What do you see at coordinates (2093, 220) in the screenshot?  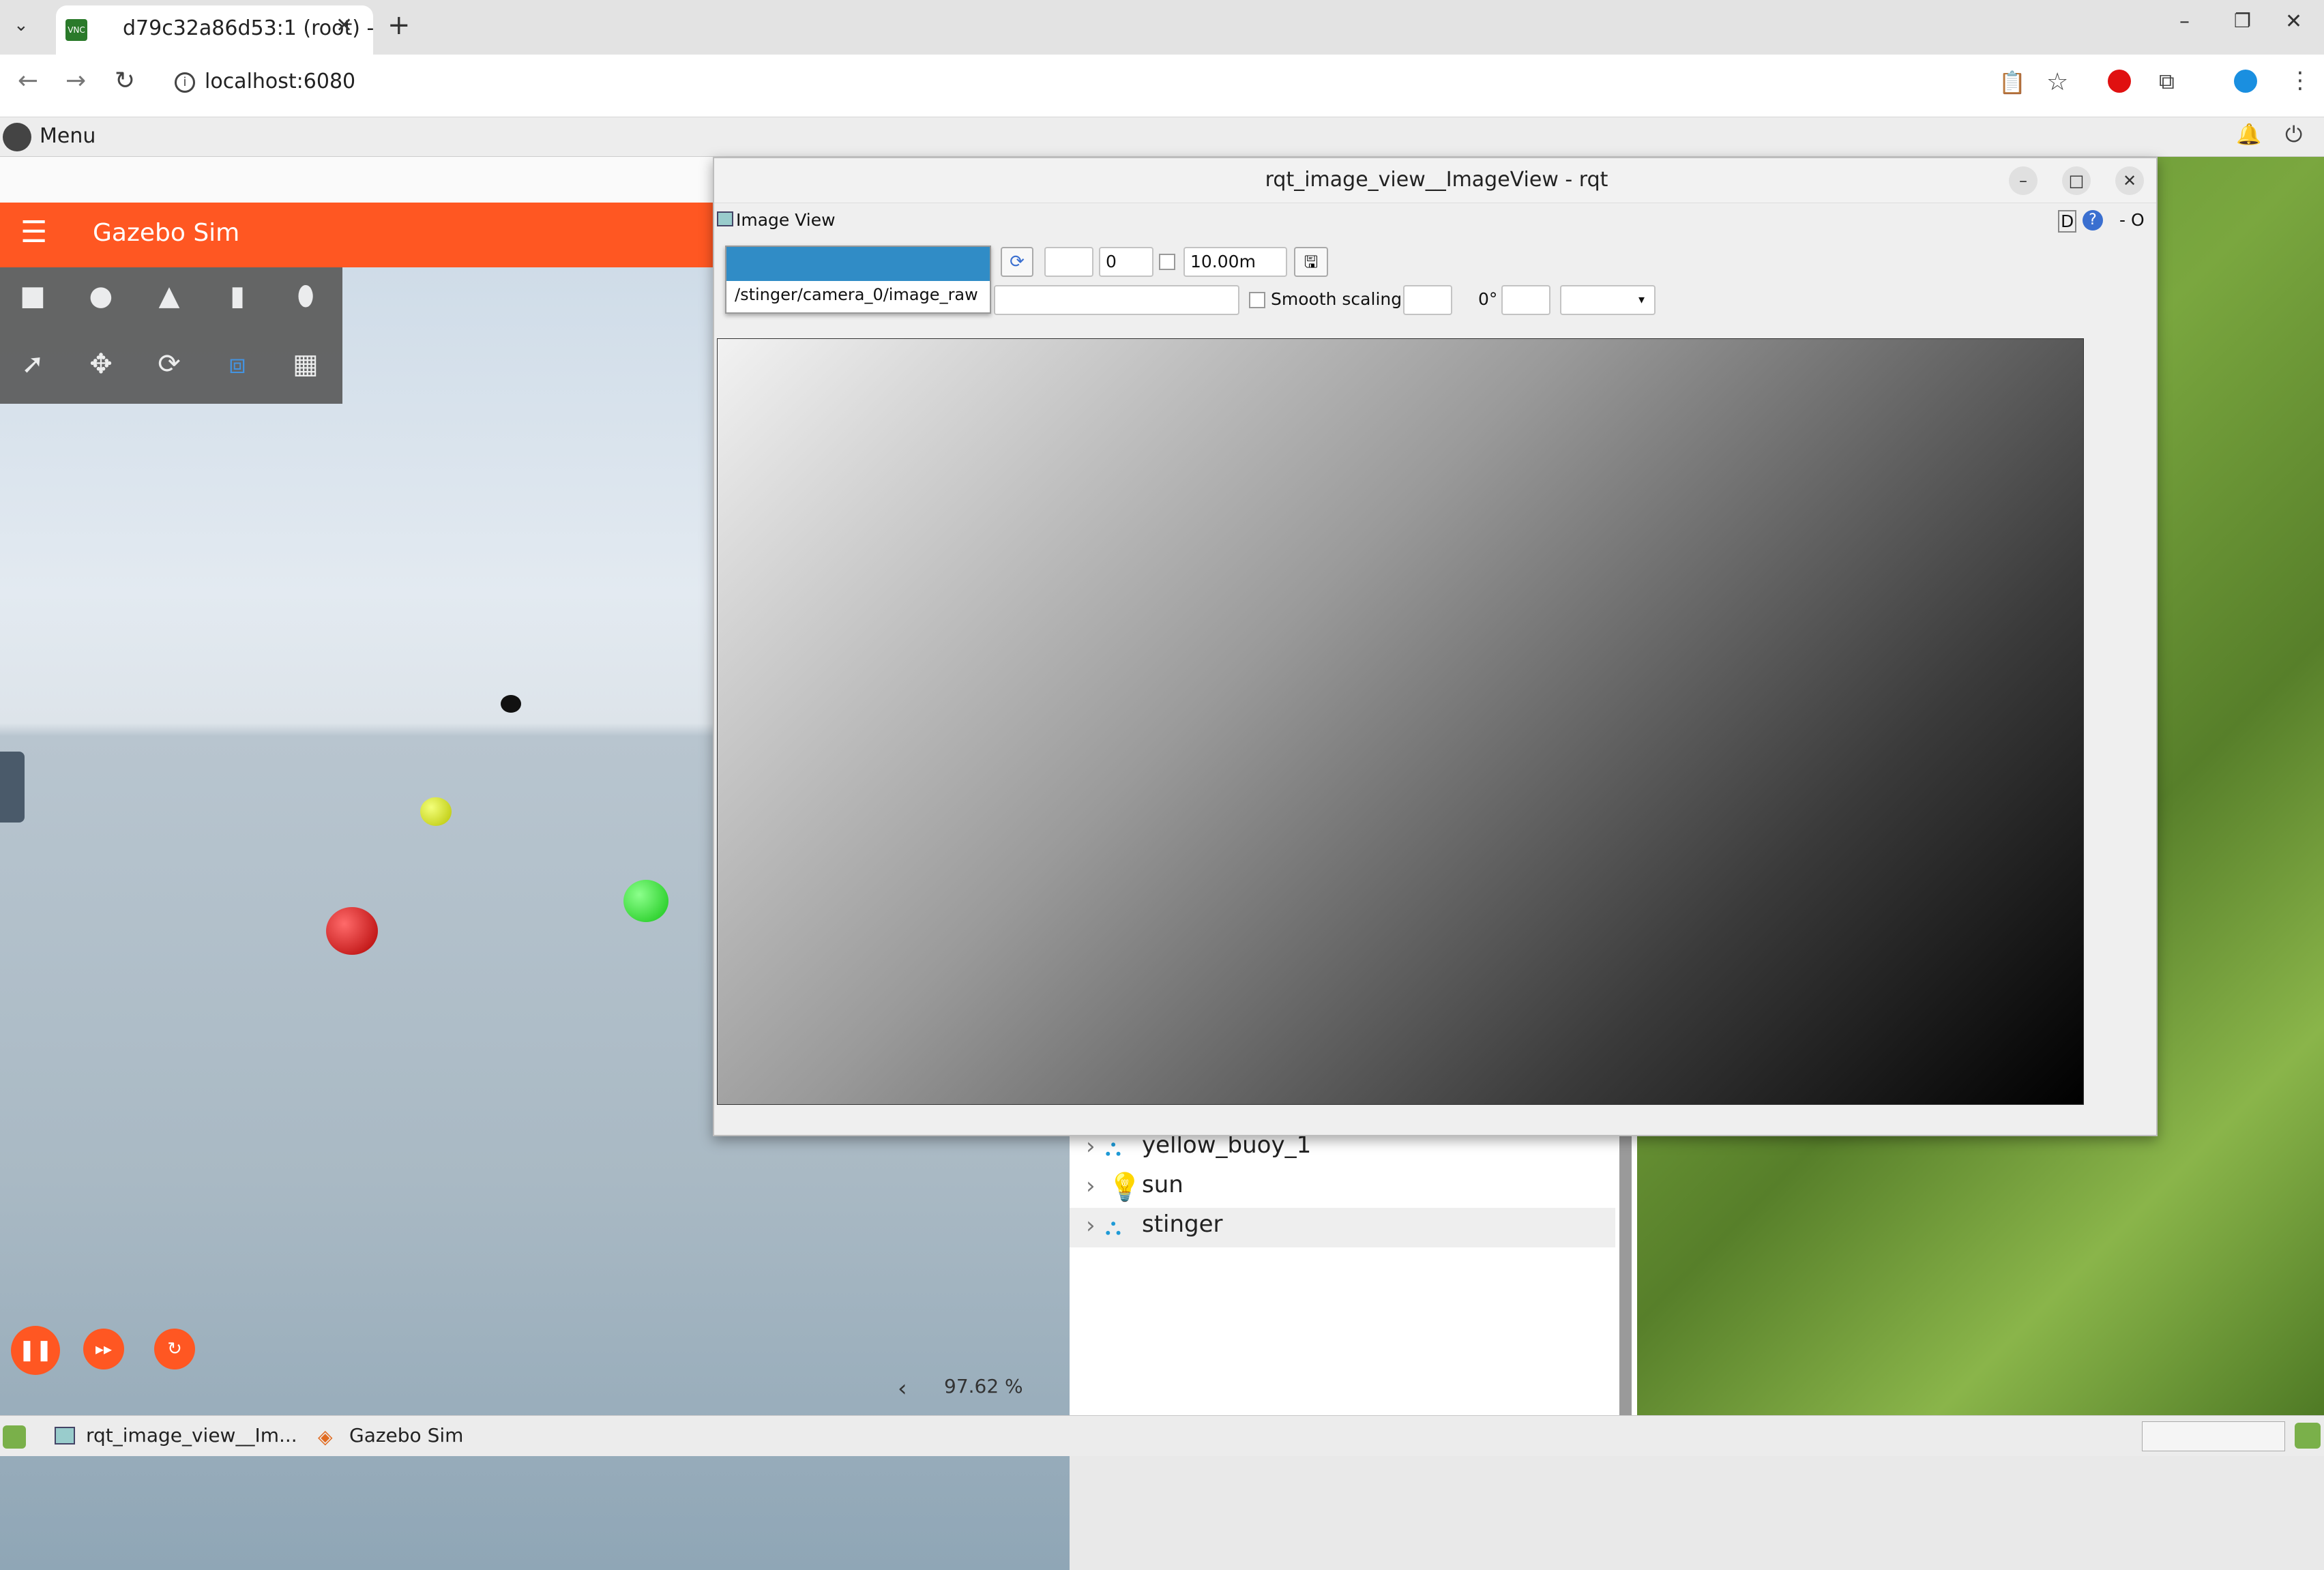 I see `help-icon: ?` at bounding box center [2093, 220].